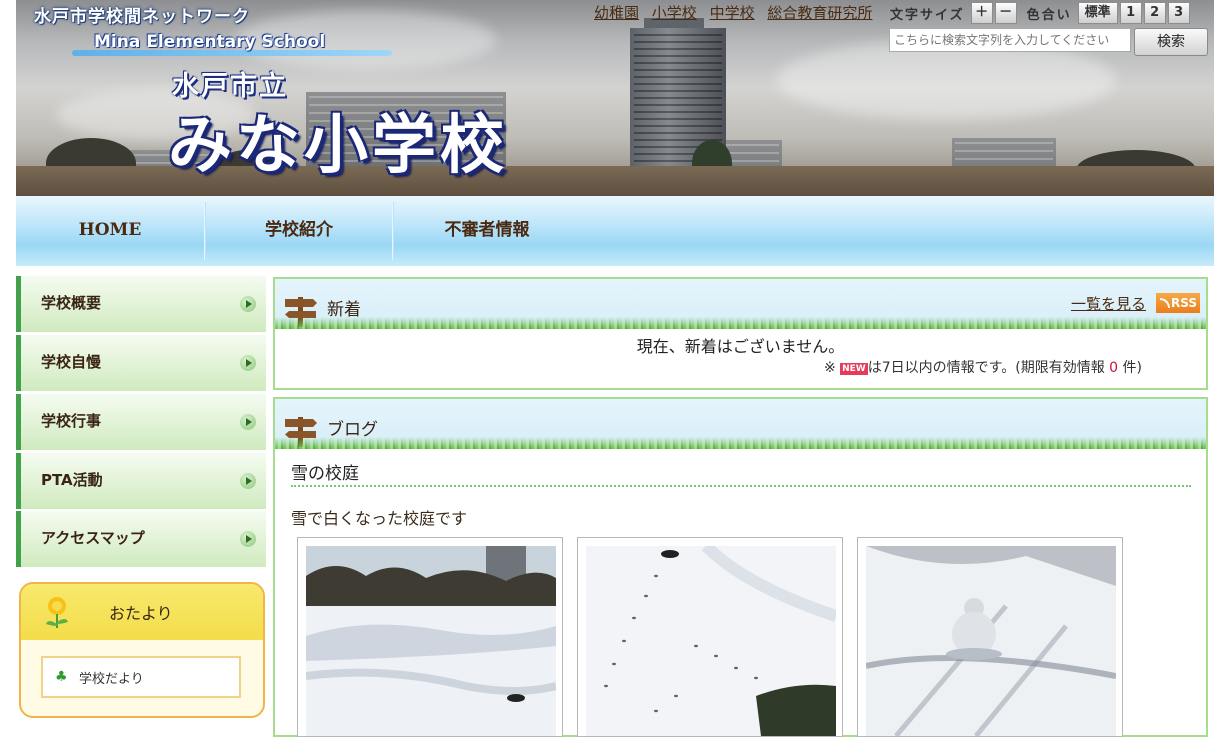 This screenshot has height=737, width=1232. What do you see at coordinates (1097, 13) in the screenshot?
I see `color-standard-button: 標準` at bounding box center [1097, 13].